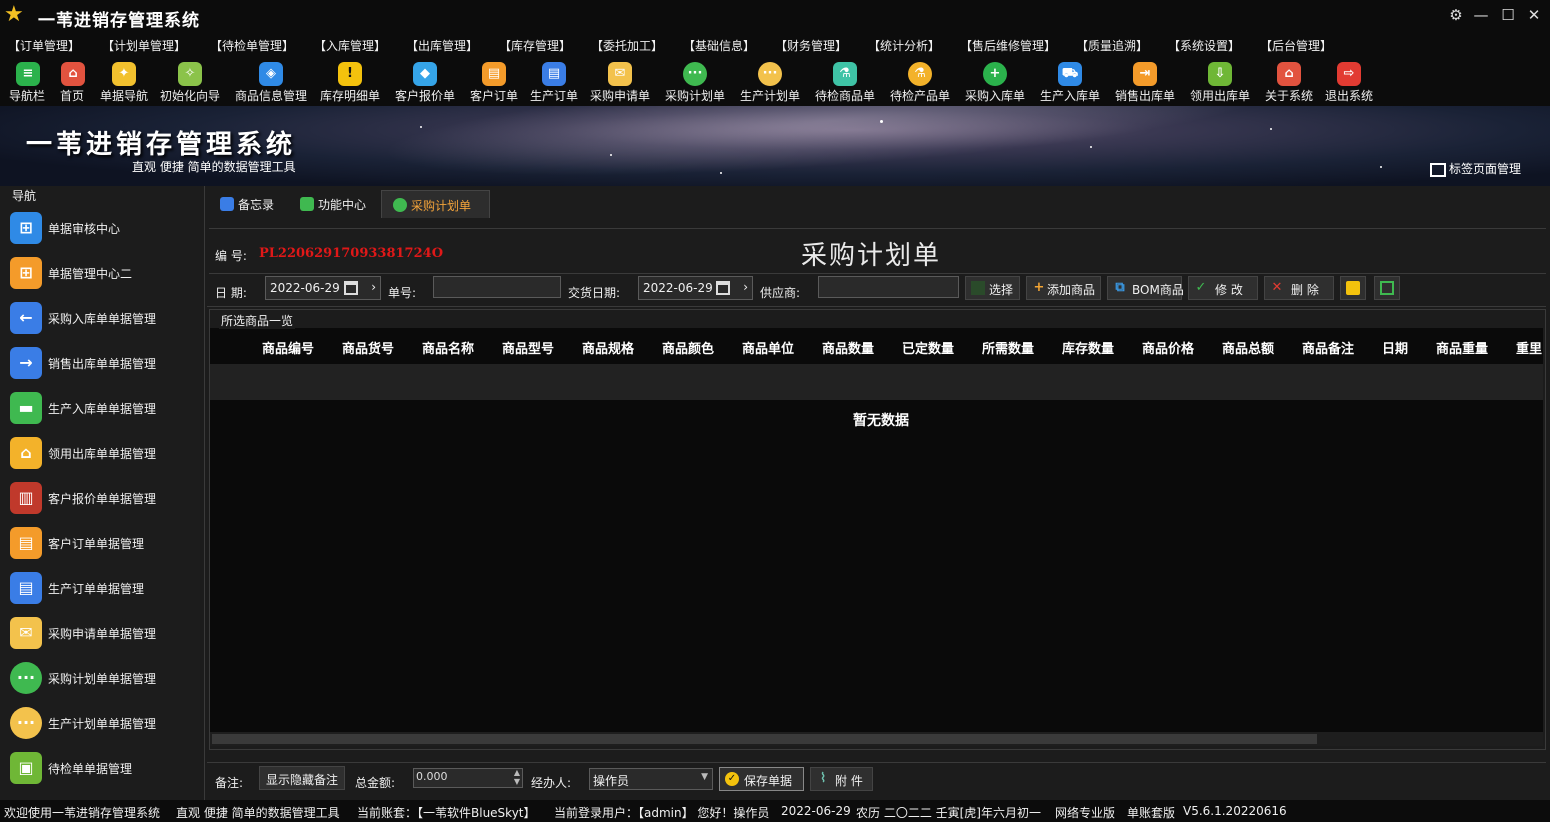 The image size is (1550, 822). I want to click on delete-button: ✕ 删 除, so click(1299, 288).